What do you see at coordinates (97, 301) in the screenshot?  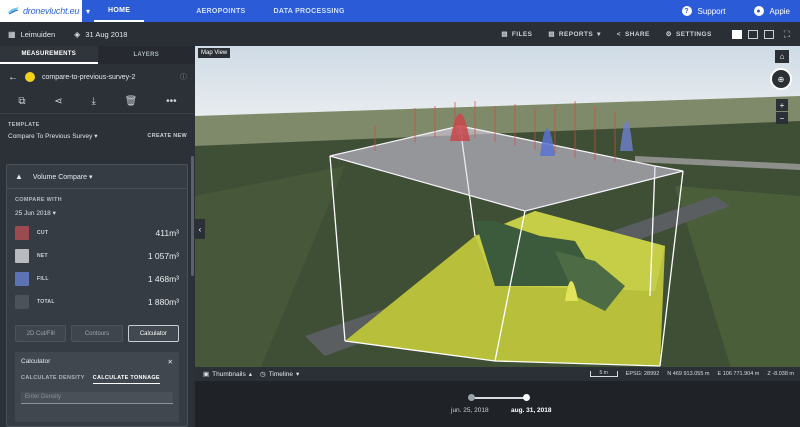 I see `total-row: TOTAL 1 880m³` at bounding box center [97, 301].